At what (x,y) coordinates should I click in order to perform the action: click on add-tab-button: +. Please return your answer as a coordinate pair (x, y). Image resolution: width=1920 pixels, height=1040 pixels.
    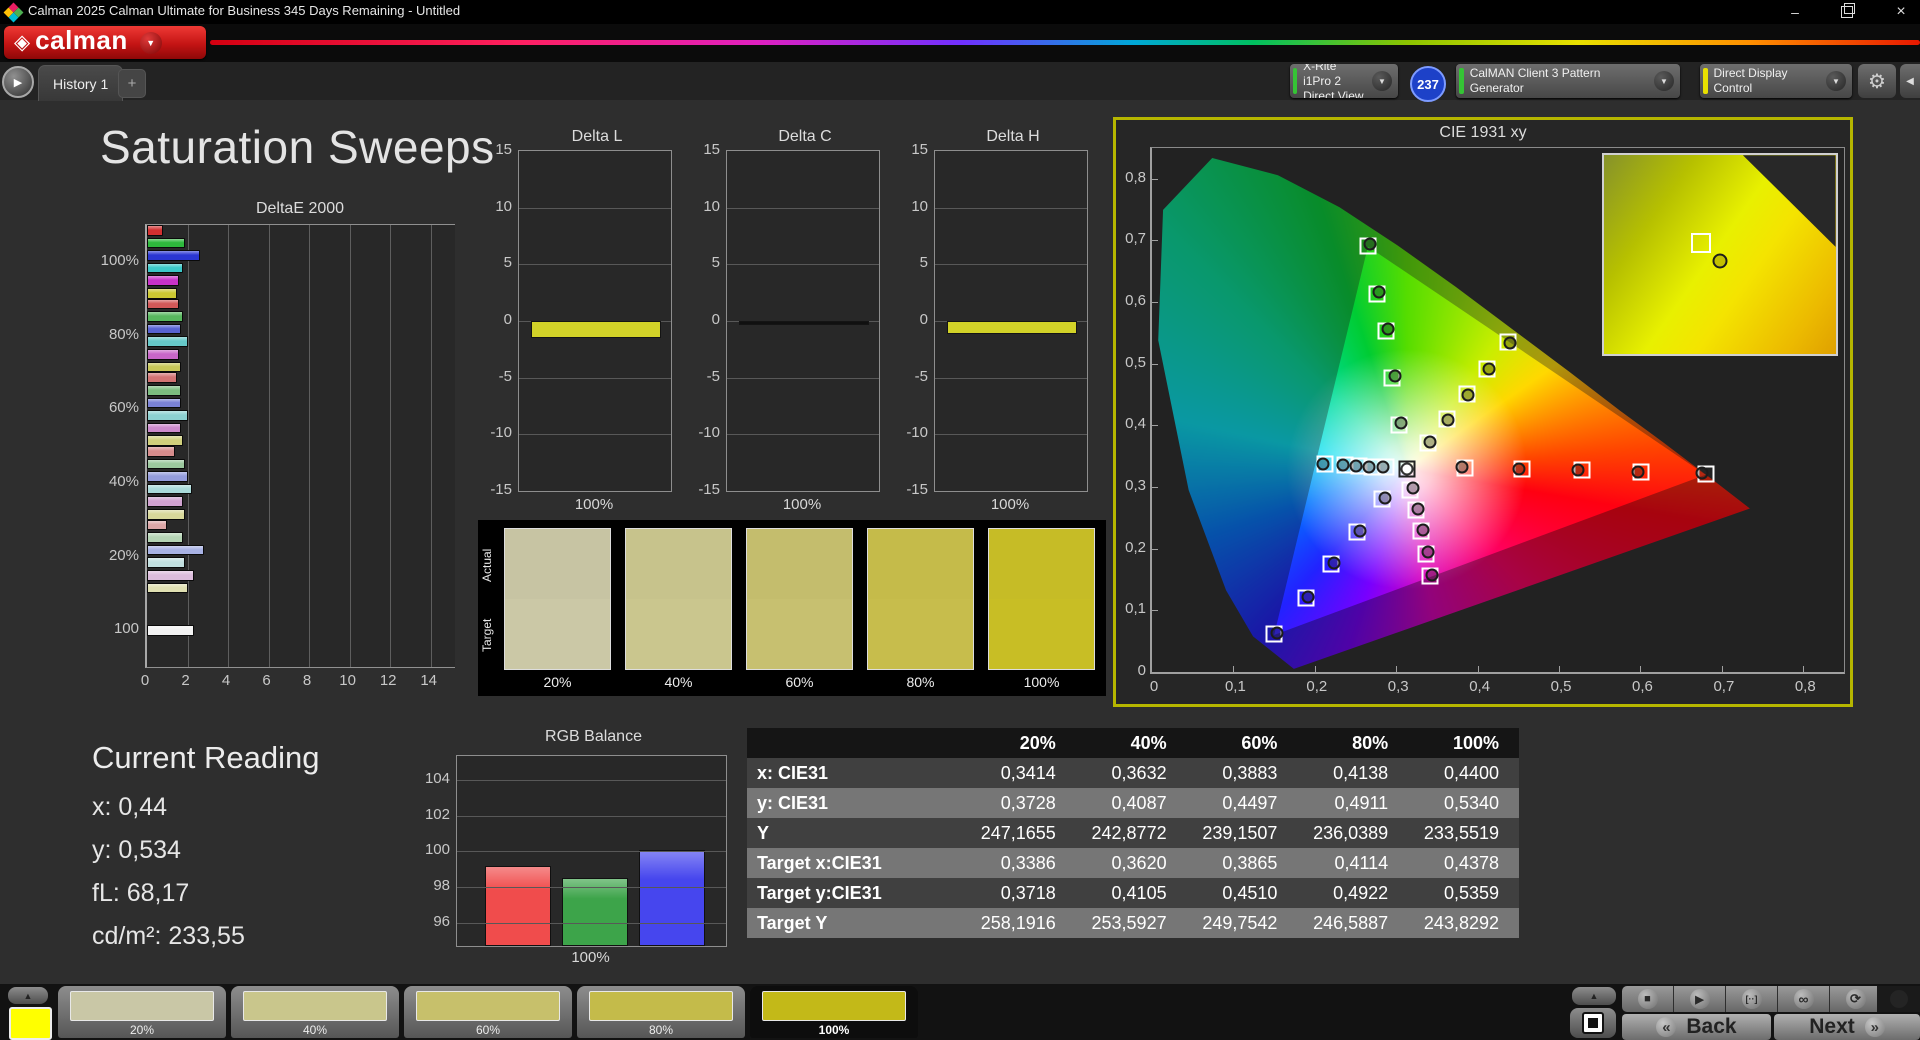
    Looking at the image, I should click on (132, 83).